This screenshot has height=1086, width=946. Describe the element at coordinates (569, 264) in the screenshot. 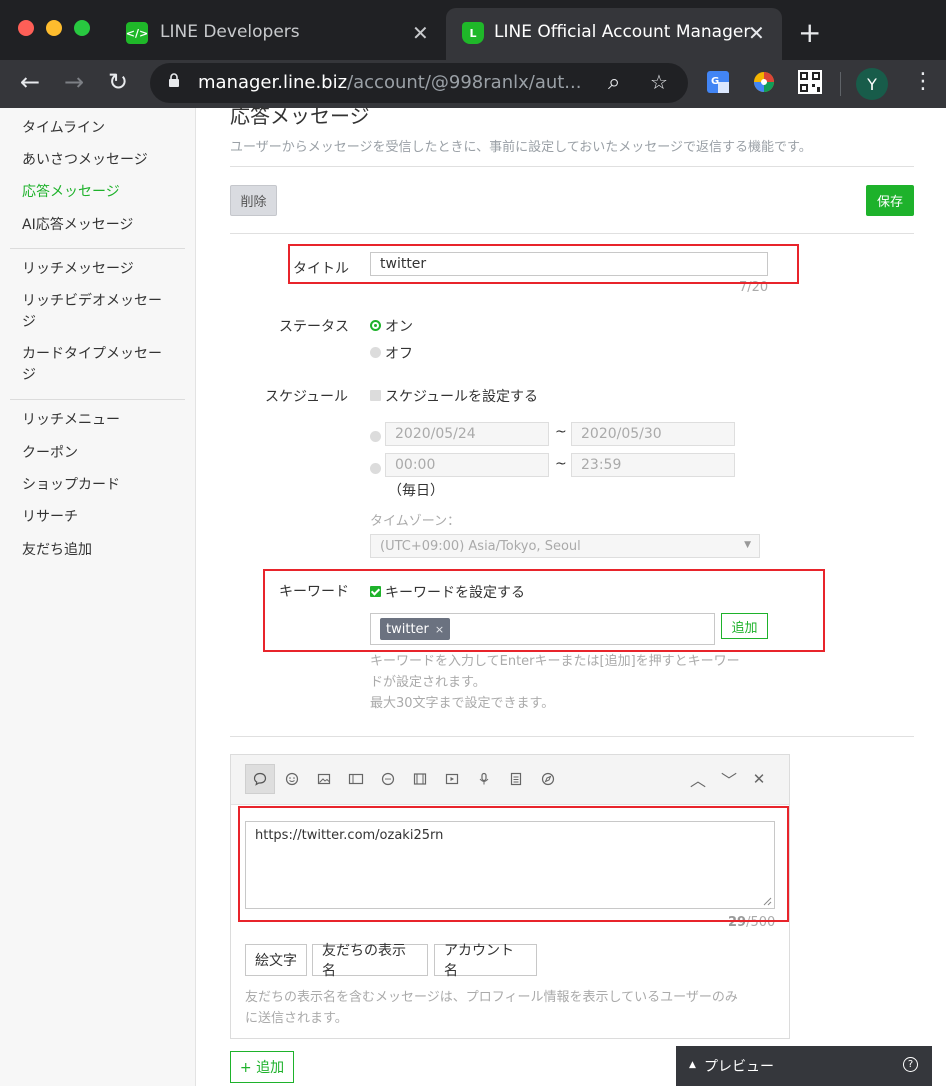

I see `title-input: twitter` at that location.